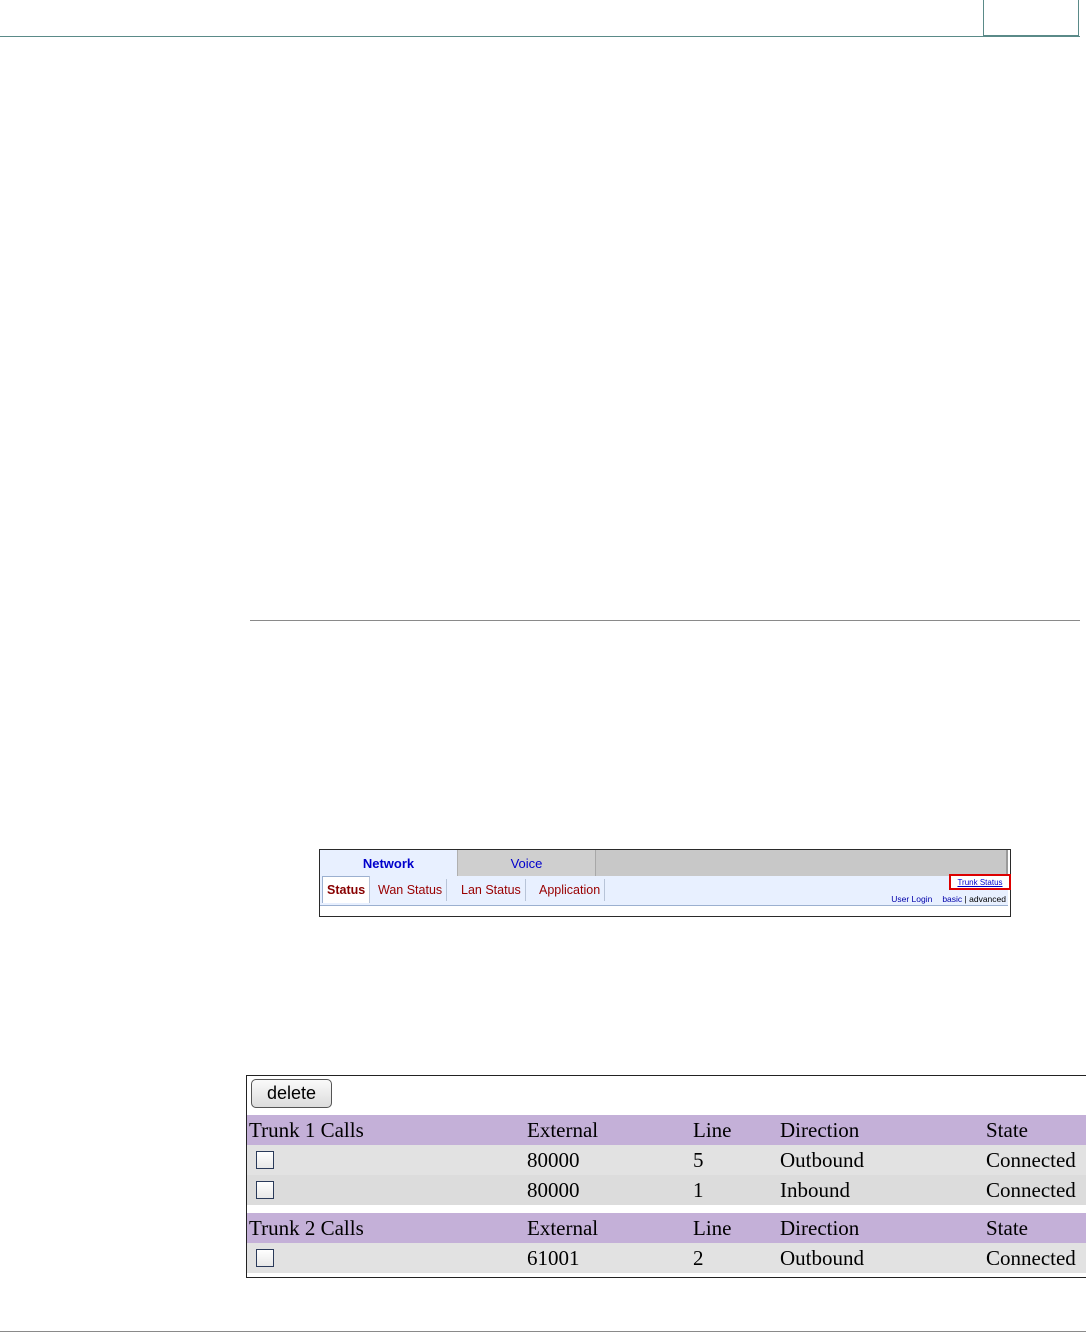 Image resolution: width=1086 pixels, height=1333 pixels. Describe the element at coordinates (543, 1331) in the screenshot. I see `footer-rule` at that location.